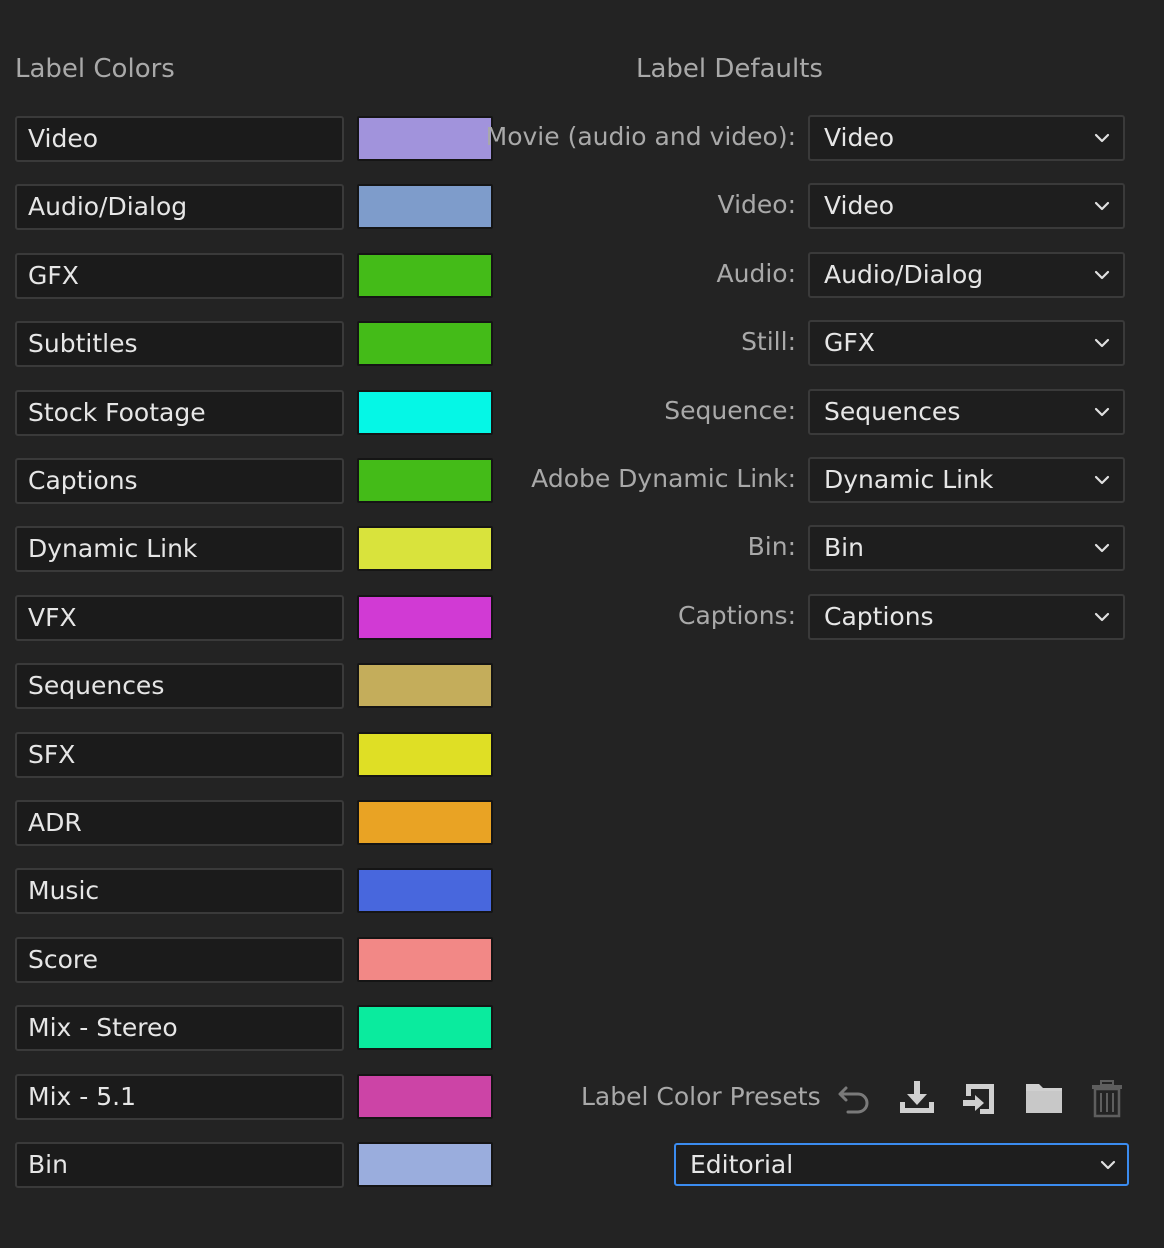 The width and height of the screenshot is (1164, 1248). What do you see at coordinates (179, 1028) in the screenshot?
I see `label-name-field: Mix - Stereo` at bounding box center [179, 1028].